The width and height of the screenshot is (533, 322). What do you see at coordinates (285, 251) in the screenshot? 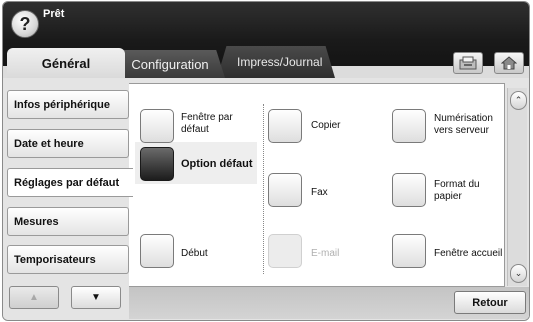
I see `option-email-button` at bounding box center [285, 251].